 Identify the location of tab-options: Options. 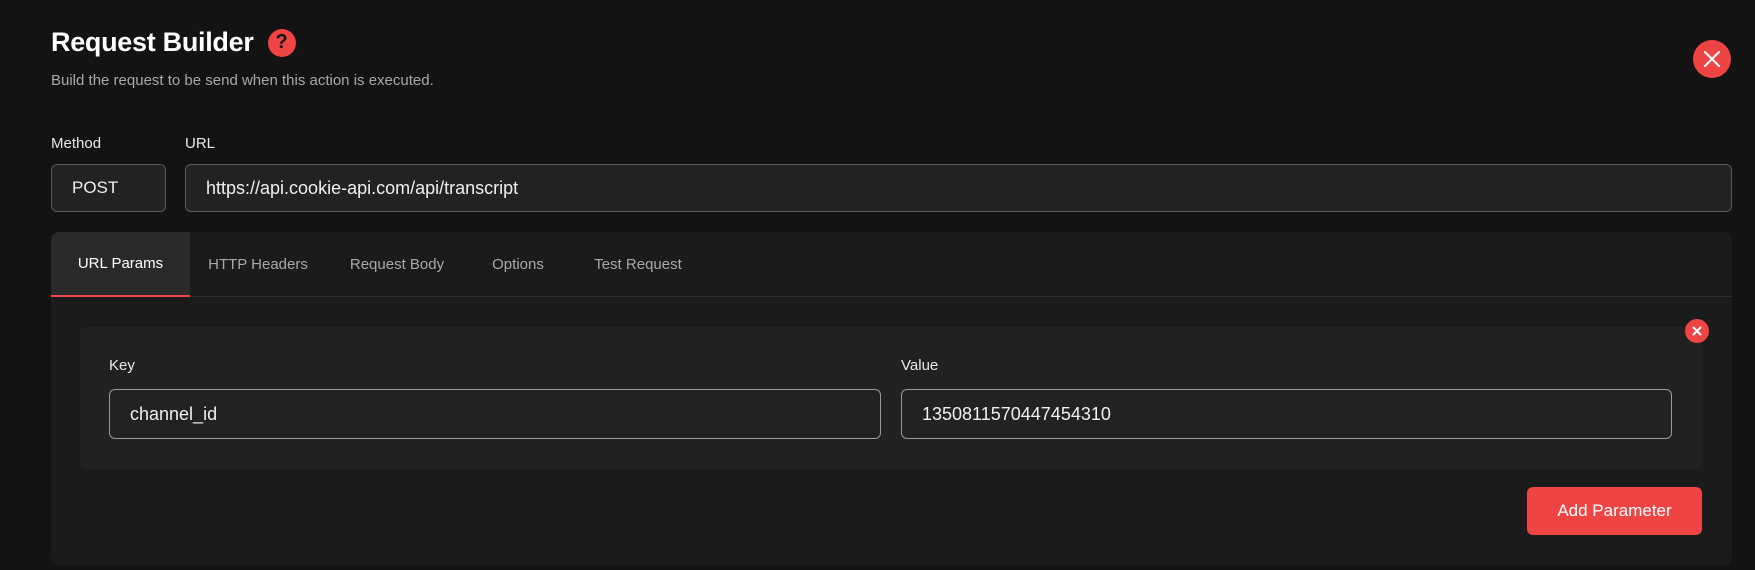
(518, 264).